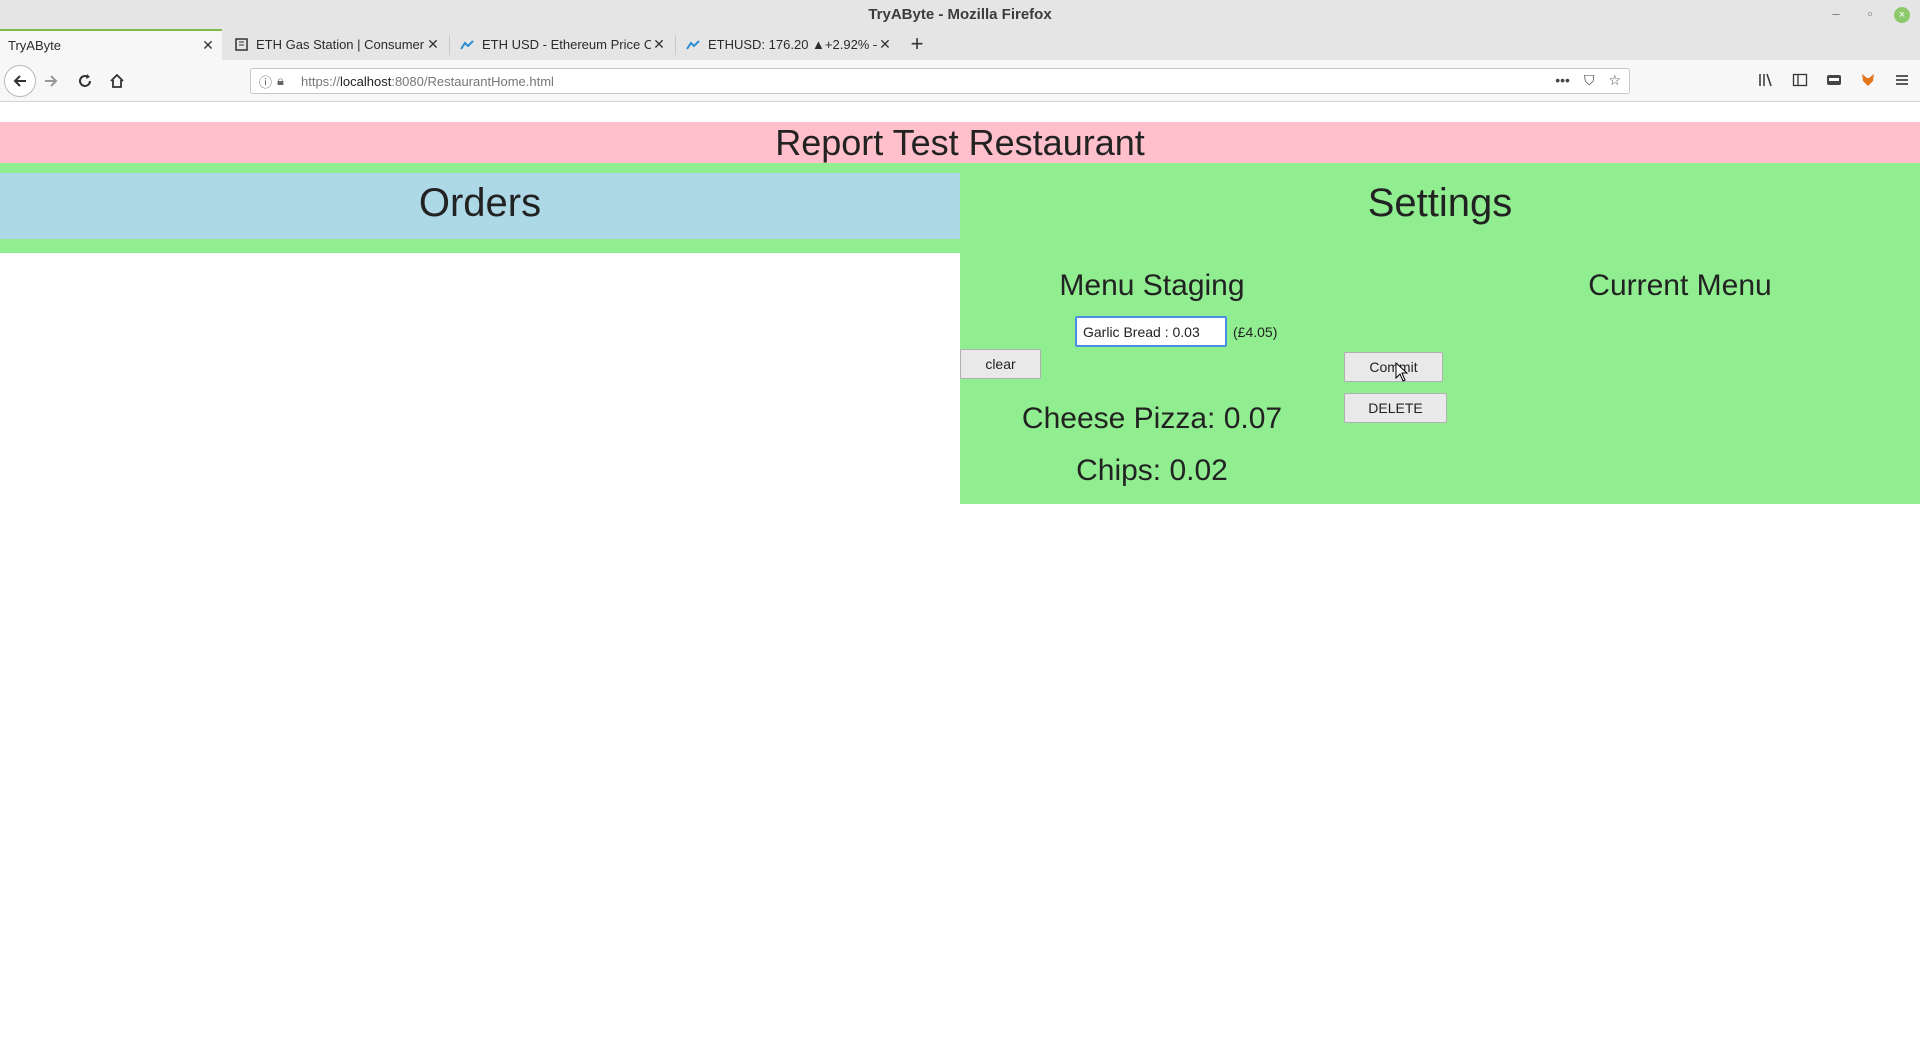  Describe the element at coordinates (1393, 367) in the screenshot. I see `commit-button: Commit` at that location.